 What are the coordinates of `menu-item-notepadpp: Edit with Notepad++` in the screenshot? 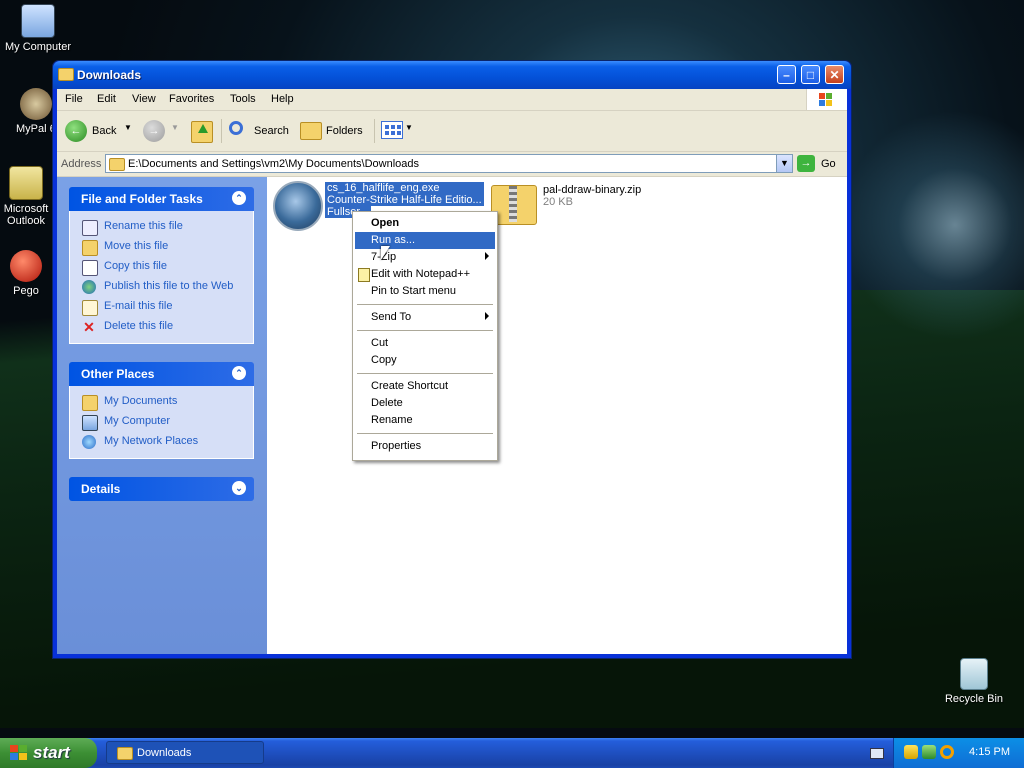 It's located at (425, 274).